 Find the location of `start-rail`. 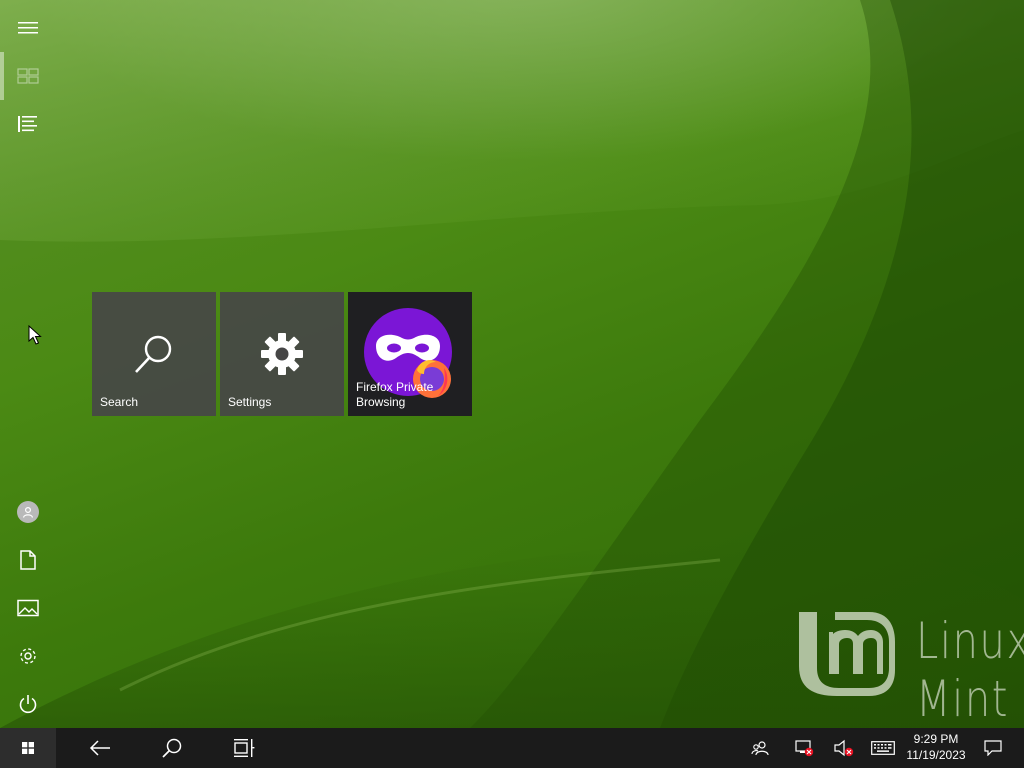

start-rail is located at coordinates (28, 364).